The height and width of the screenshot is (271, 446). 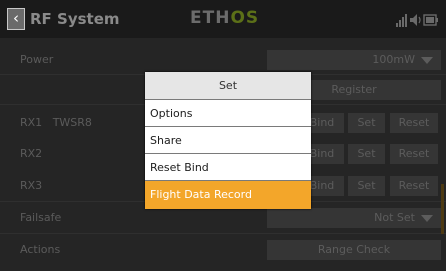 I want to click on menu-item-options: Options, so click(x=228, y=112).